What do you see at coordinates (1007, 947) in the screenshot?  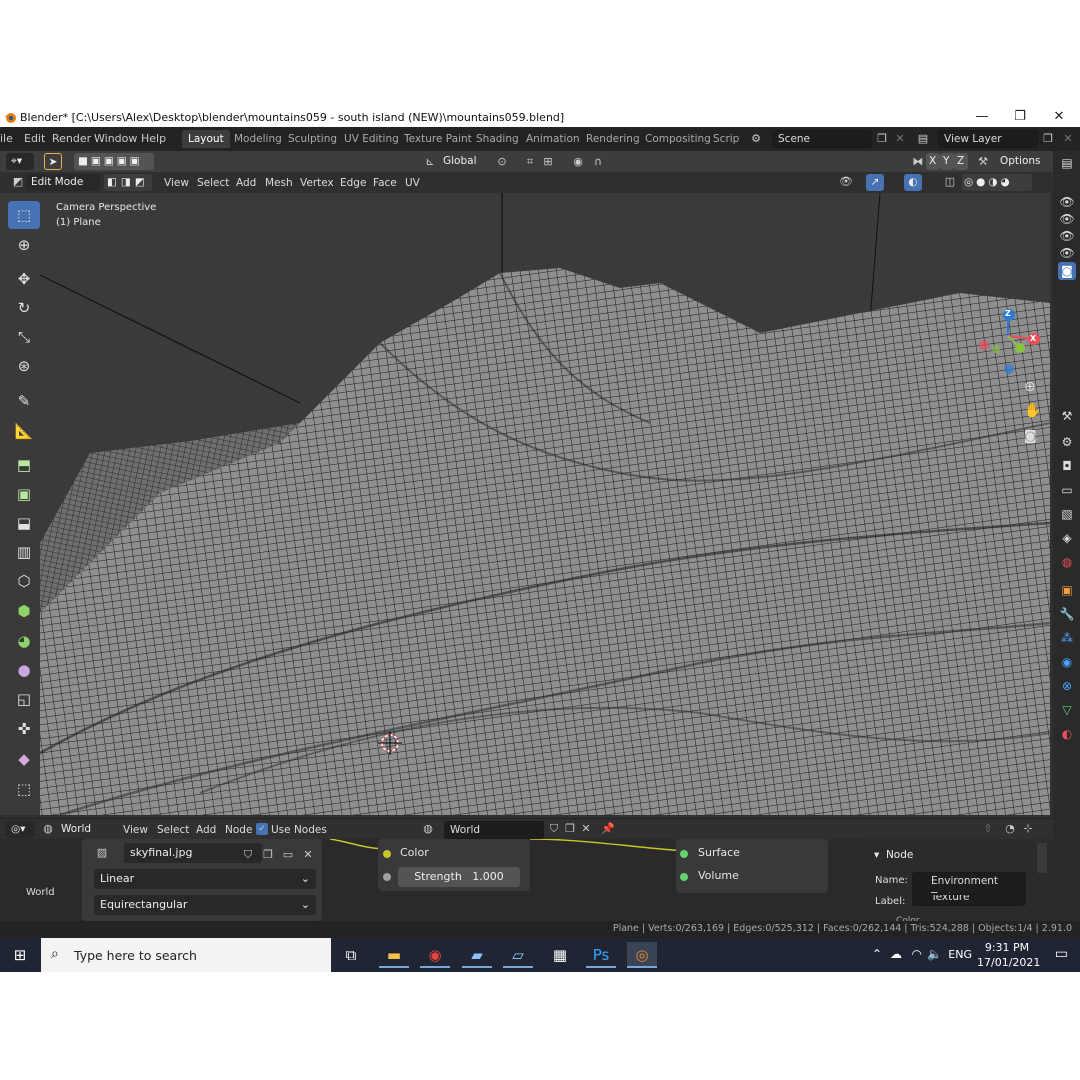 I see `clock-time: 9:31 PM` at bounding box center [1007, 947].